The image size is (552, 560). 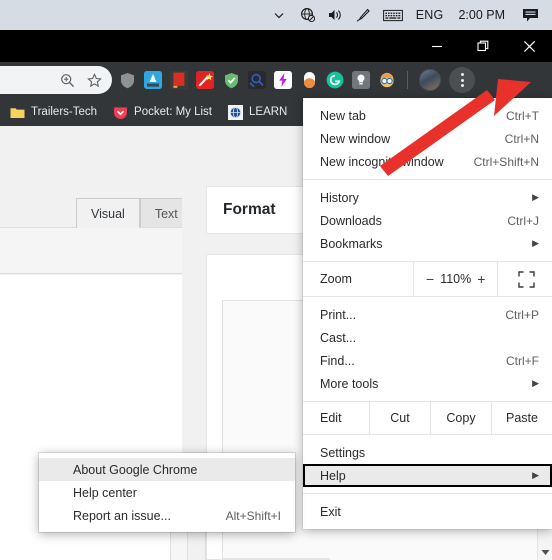 What do you see at coordinates (437, 46) in the screenshot?
I see `minimize-button` at bounding box center [437, 46].